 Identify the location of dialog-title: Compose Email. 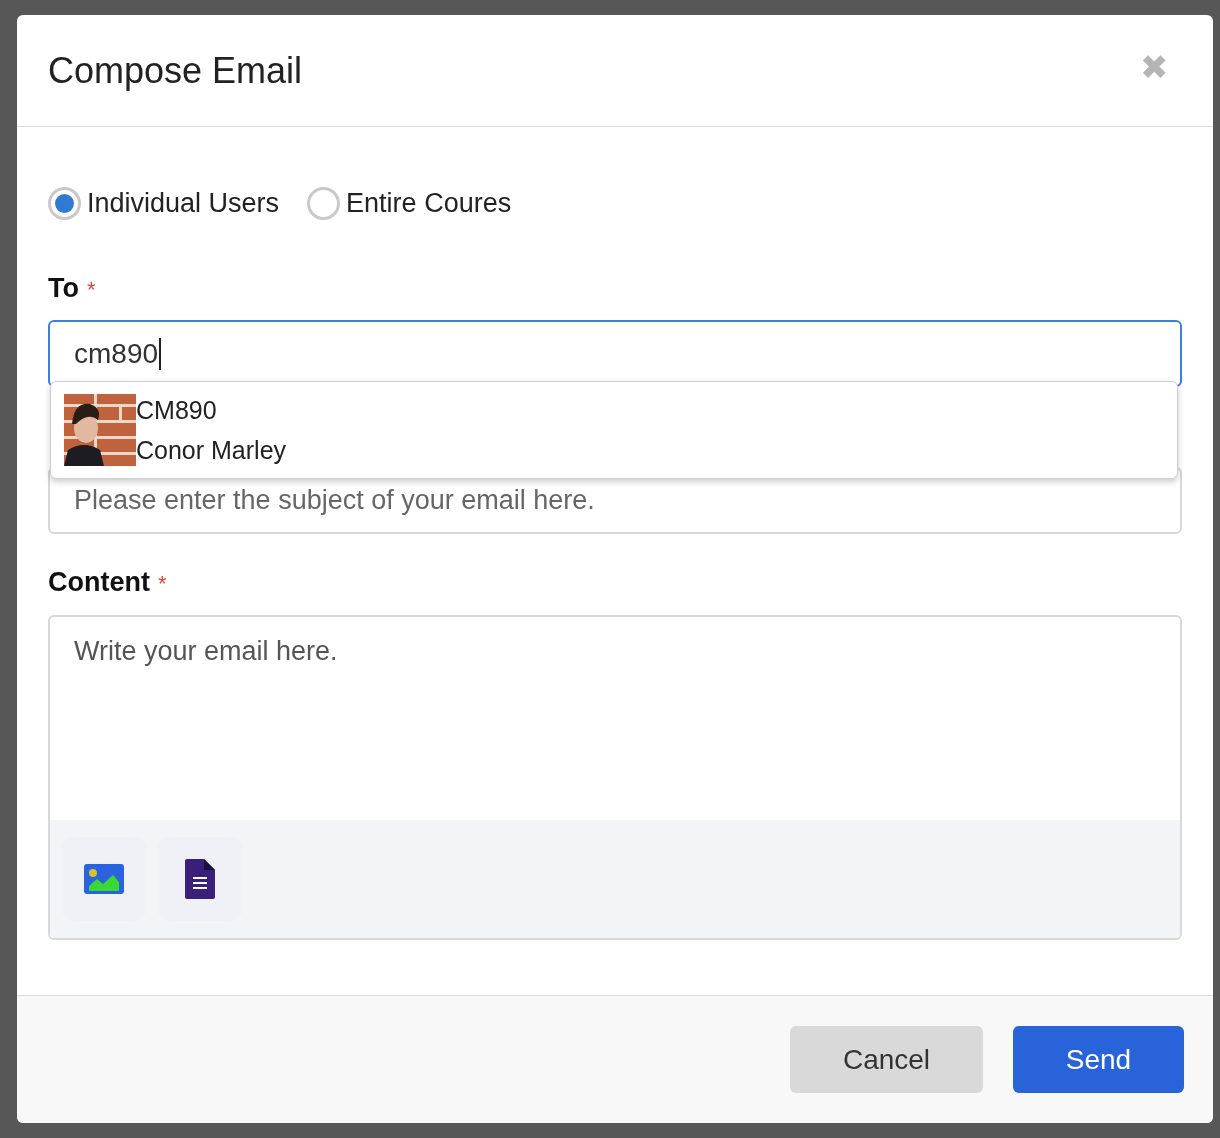
(175, 70).